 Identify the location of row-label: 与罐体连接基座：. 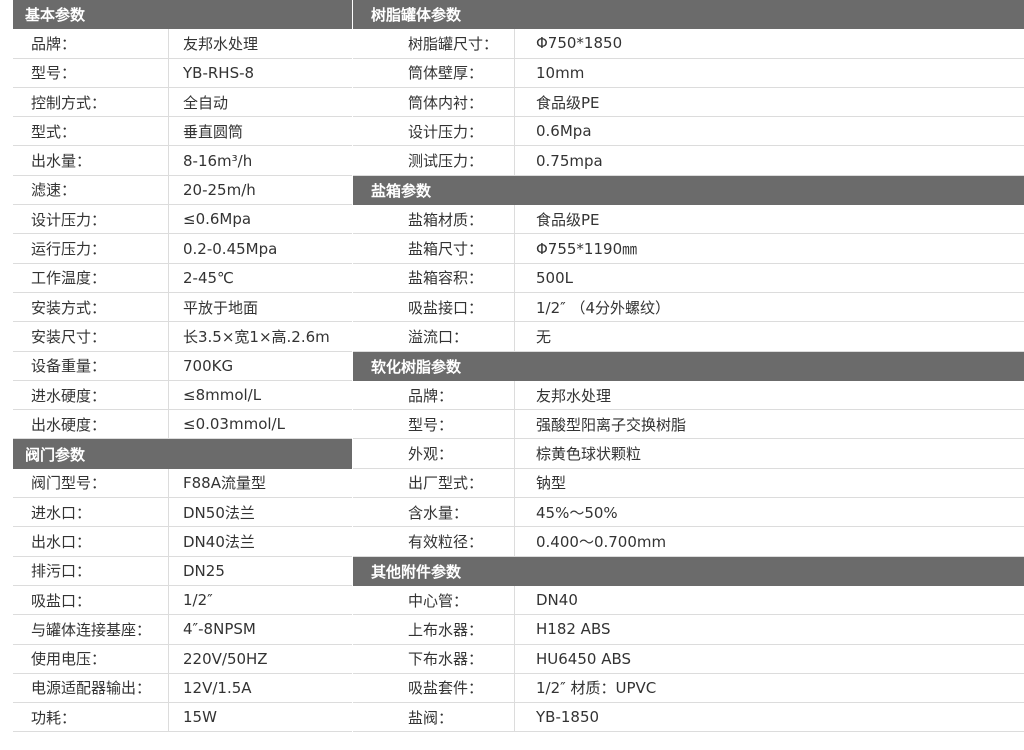
(91, 629).